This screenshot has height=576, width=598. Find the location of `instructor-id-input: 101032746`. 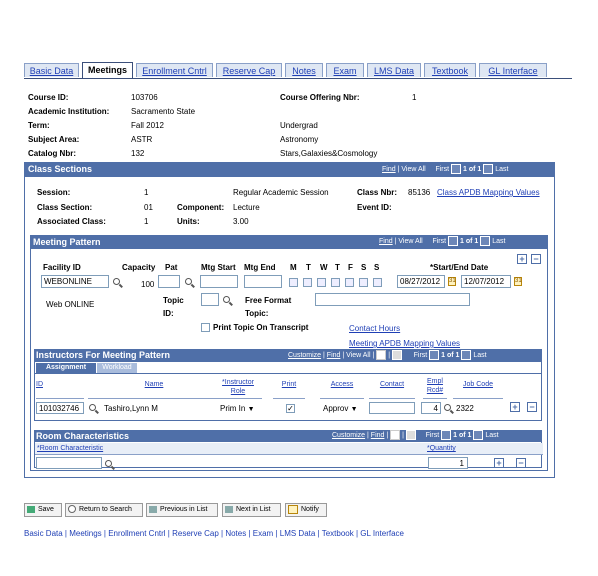

instructor-id-input: 101032746 is located at coordinates (60, 408).